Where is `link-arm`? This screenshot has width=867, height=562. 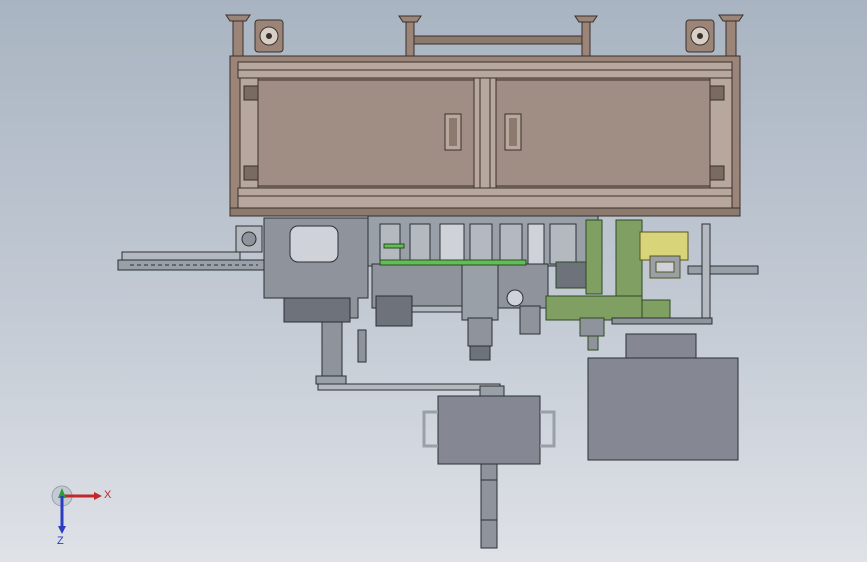 link-arm is located at coordinates (410, 386).